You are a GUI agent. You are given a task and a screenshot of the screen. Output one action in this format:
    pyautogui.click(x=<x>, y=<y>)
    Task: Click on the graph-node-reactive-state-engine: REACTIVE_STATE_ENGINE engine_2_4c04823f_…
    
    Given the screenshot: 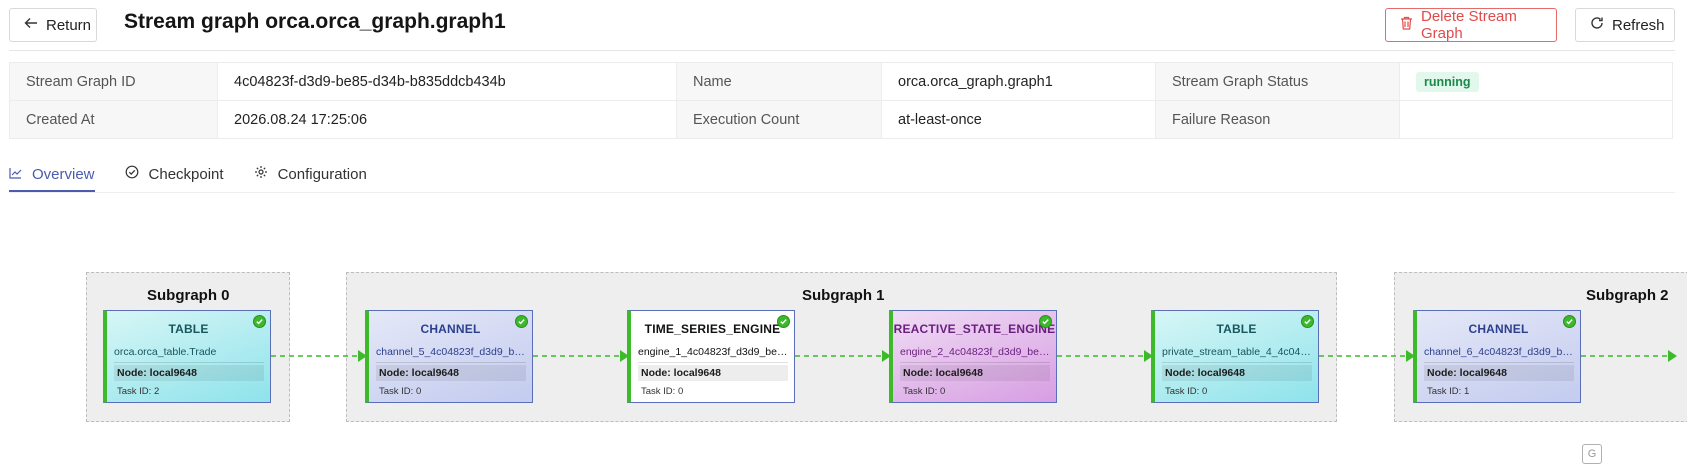 What is the action you would take?
    pyautogui.click(x=973, y=356)
    